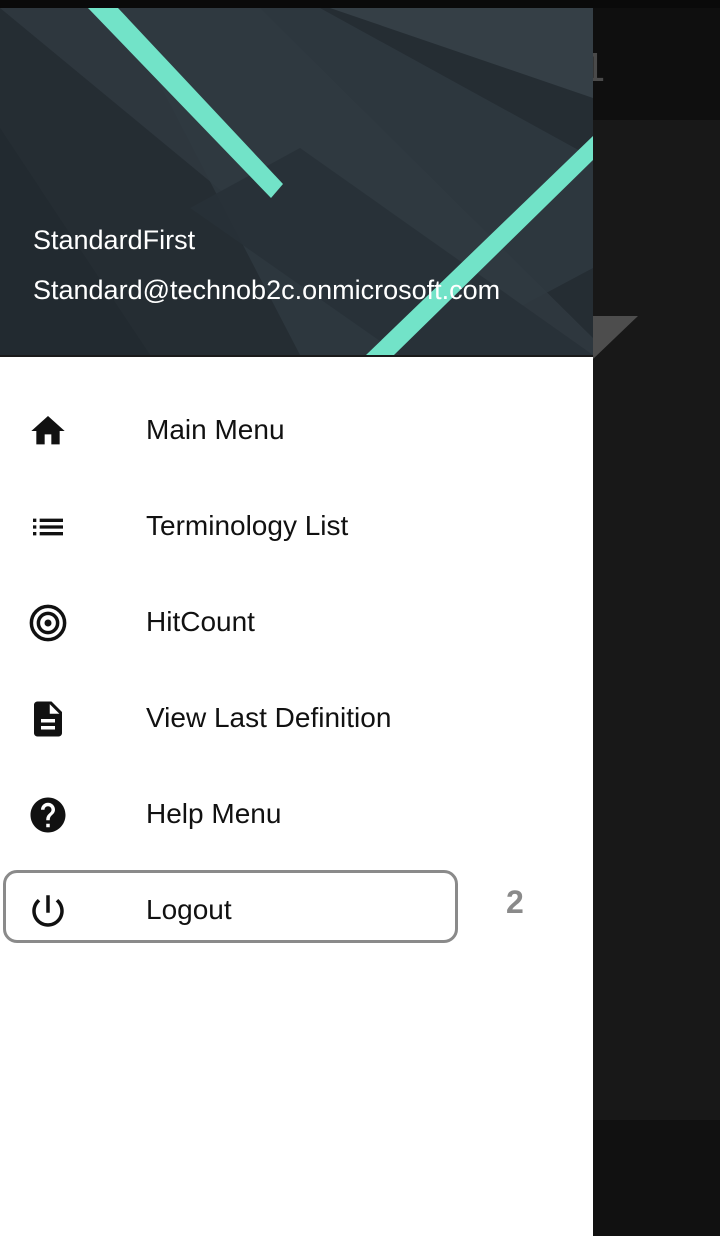  What do you see at coordinates (360, 4) in the screenshot?
I see `status-bar-strip` at bounding box center [360, 4].